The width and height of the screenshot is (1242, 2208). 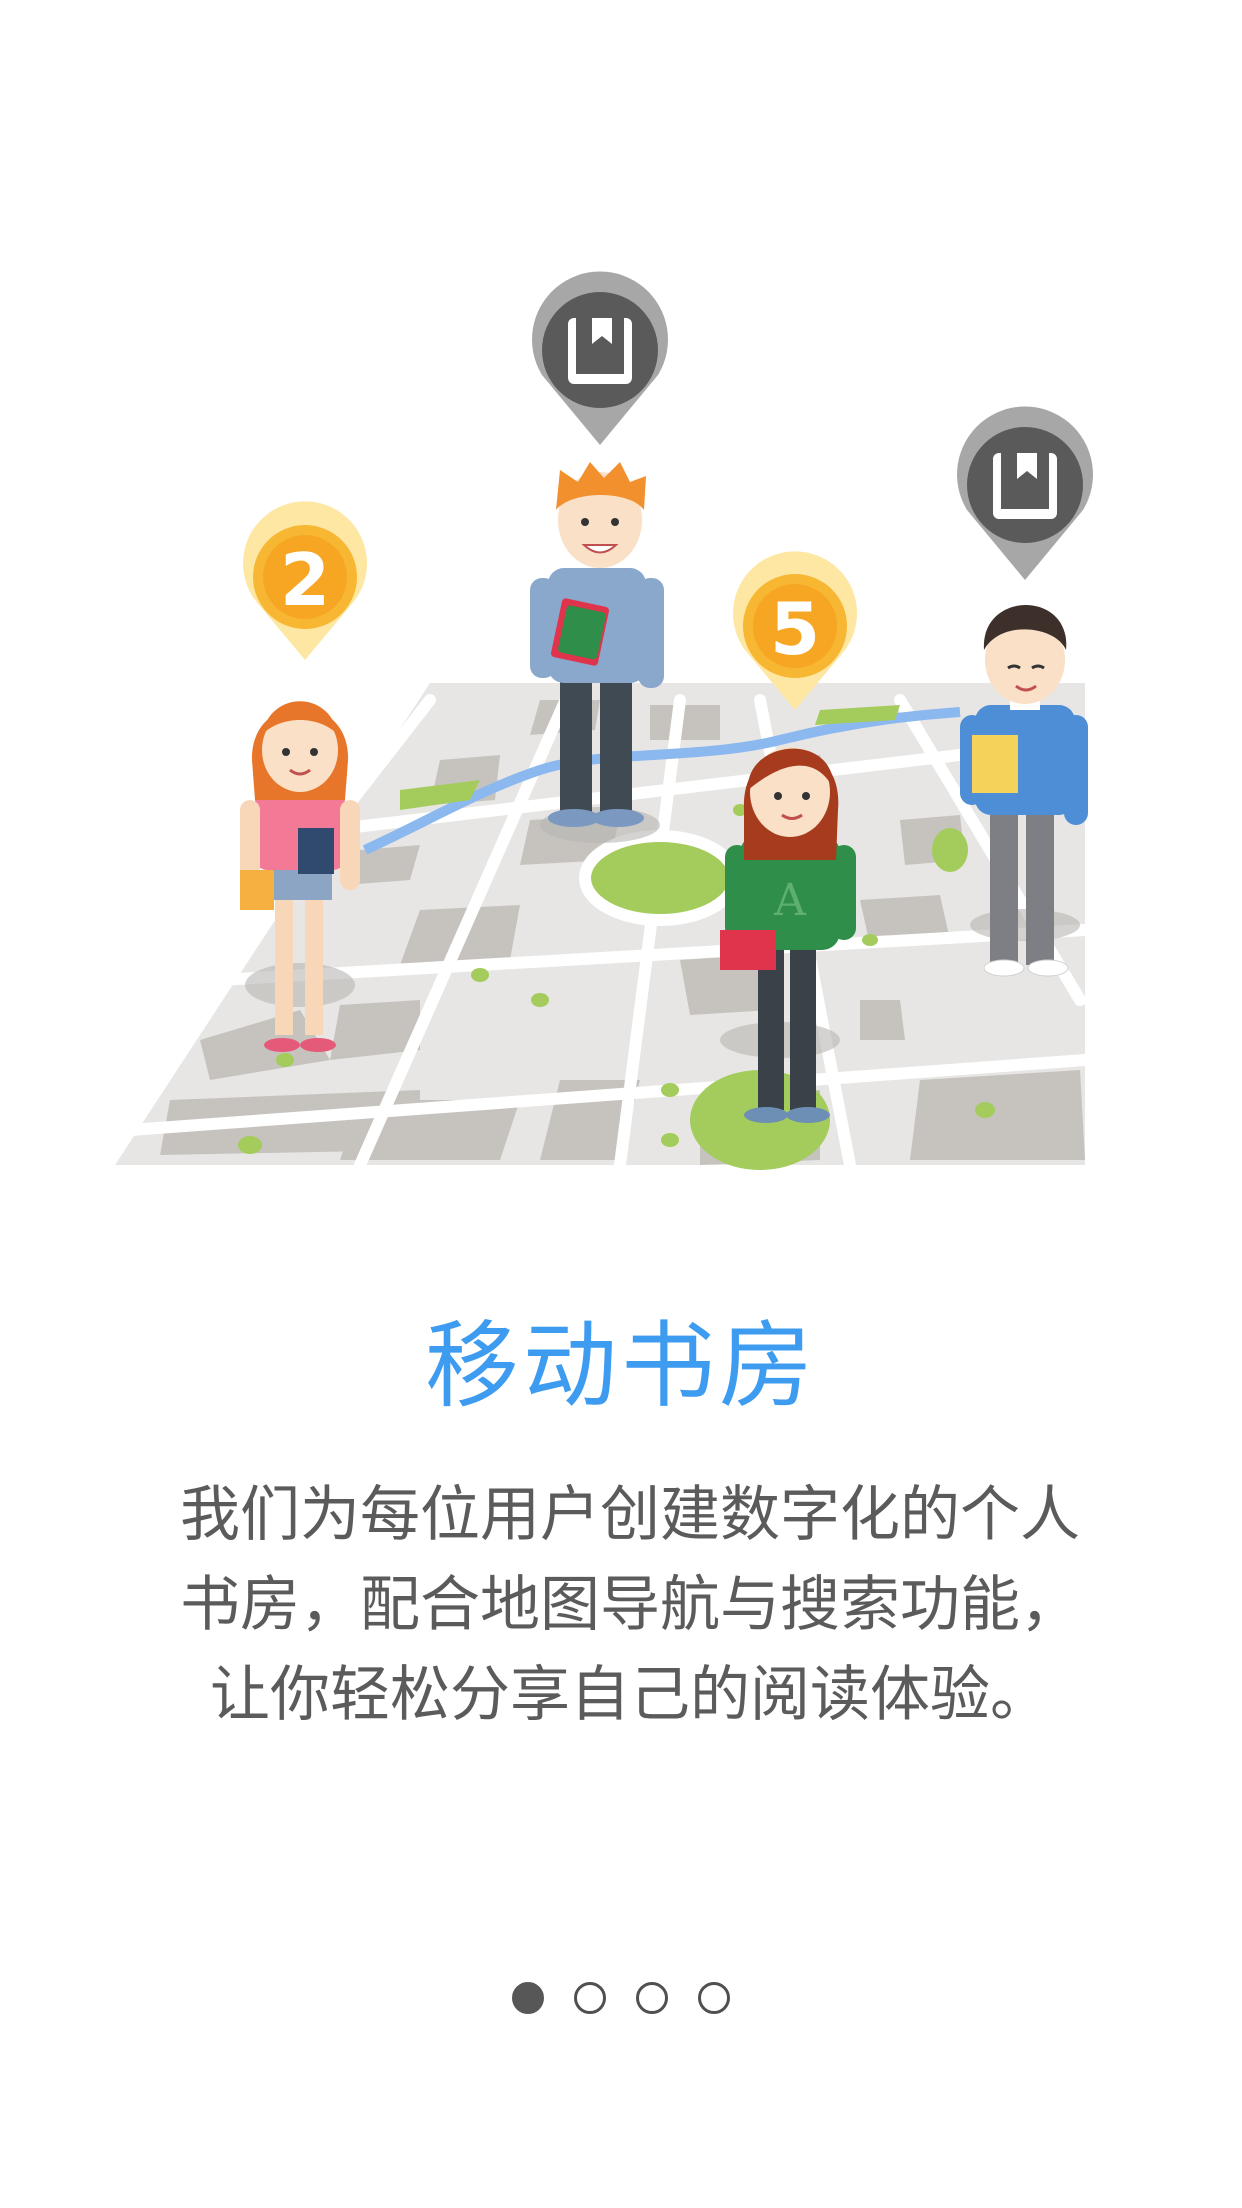 I want to click on description-line: 书房，配合地图导航与搜索功能，, so click(x=630, y=1605).